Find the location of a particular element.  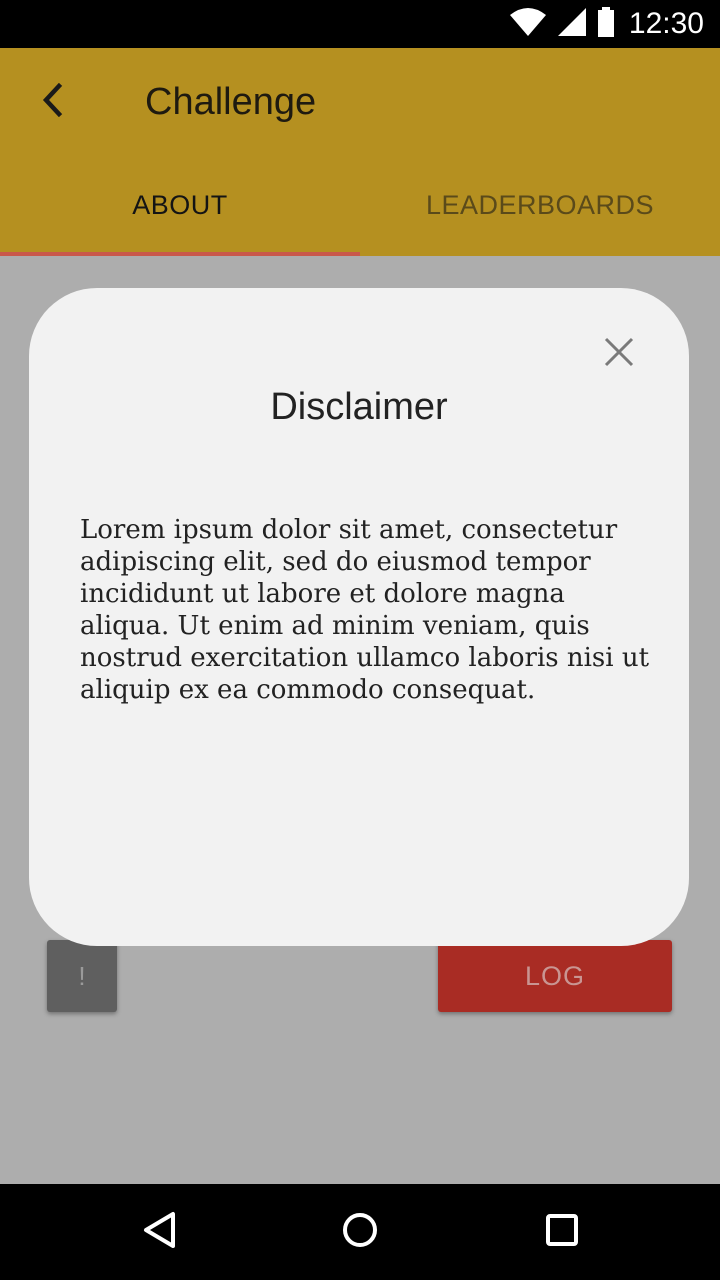

tab-about: ABOUT is located at coordinates (180, 208).